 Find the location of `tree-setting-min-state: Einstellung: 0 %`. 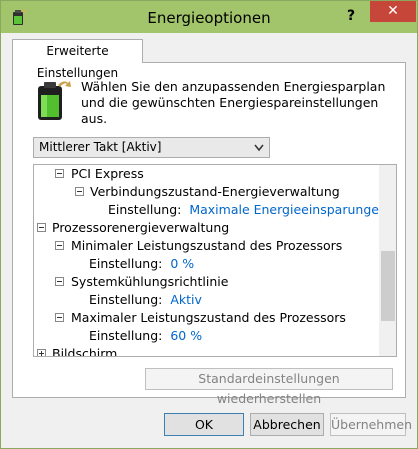

tree-setting-min-state: Einstellung: 0 % is located at coordinates (141, 264).